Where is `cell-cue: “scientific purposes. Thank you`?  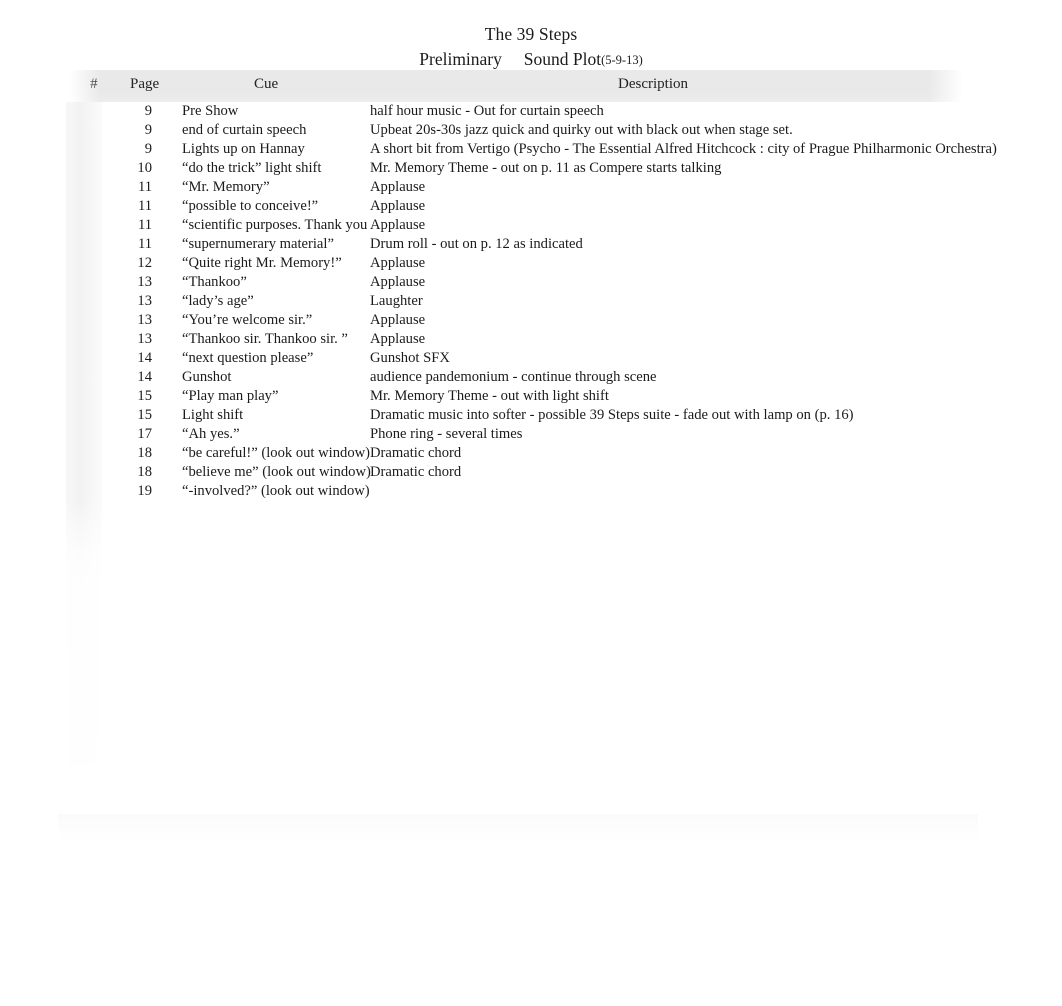 cell-cue: “scientific purposes. Thank you is located at coordinates (275, 225).